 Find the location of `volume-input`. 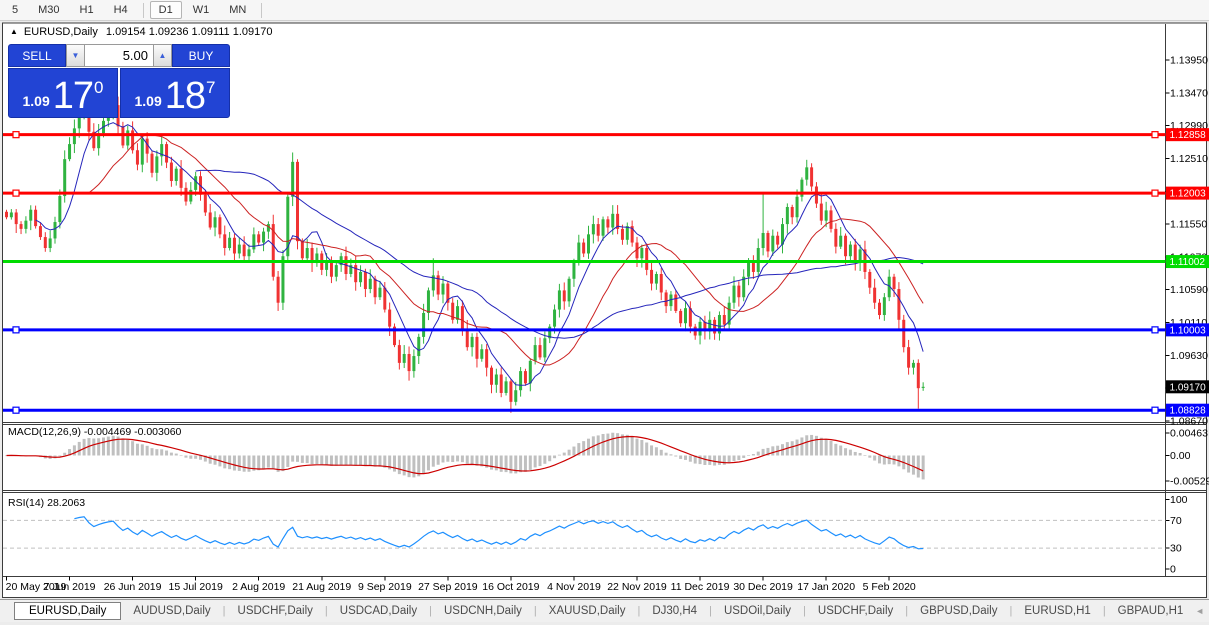

volume-input is located at coordinates (119, 55).